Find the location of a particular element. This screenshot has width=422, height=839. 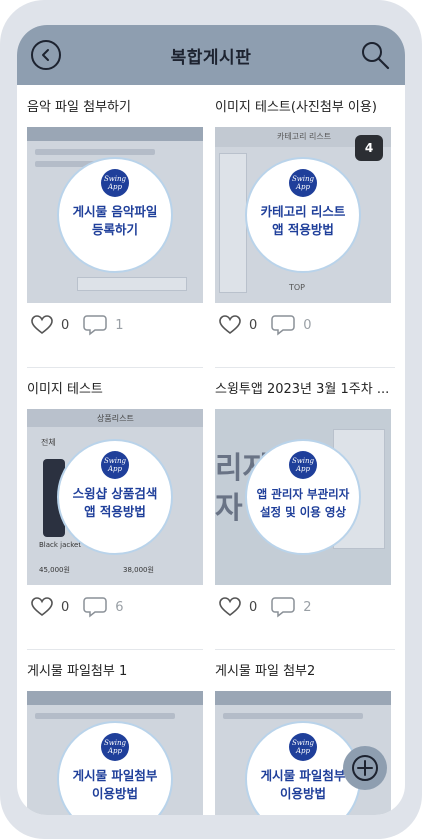

thumbnail-badge: Swing App 게시물 파일첨부 이용방법 is located at coordinates (115, 768).